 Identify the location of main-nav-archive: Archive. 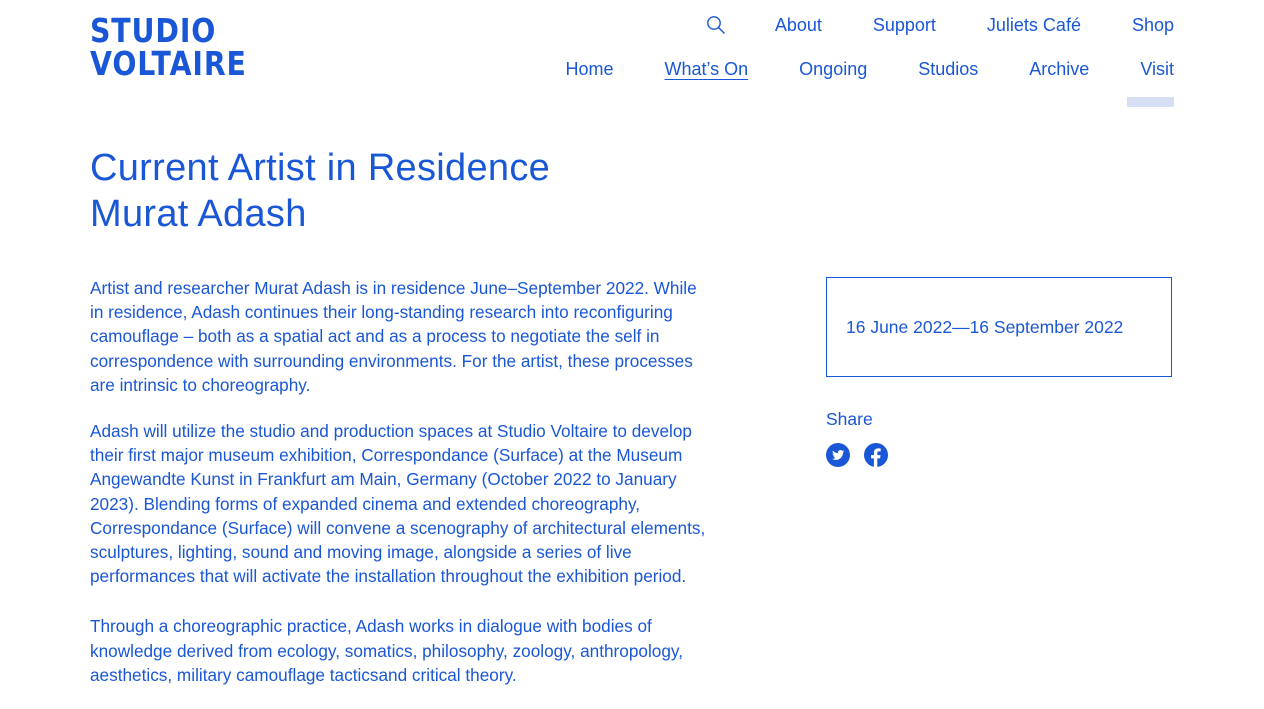
(1059, 69).